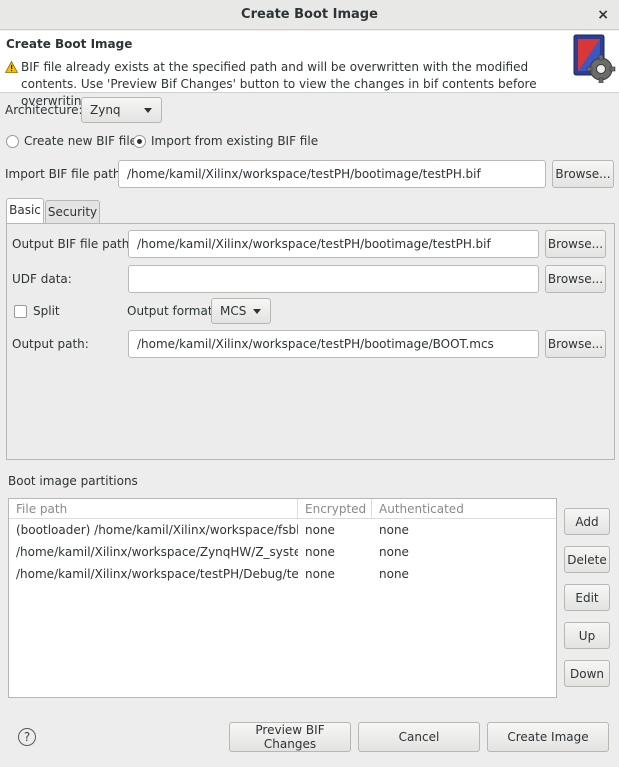 The height and width of the screenshot is (767, 619). Describe the element at coordinates (27, 737) in the screenshot. I see `help-icon: ?` at that location.